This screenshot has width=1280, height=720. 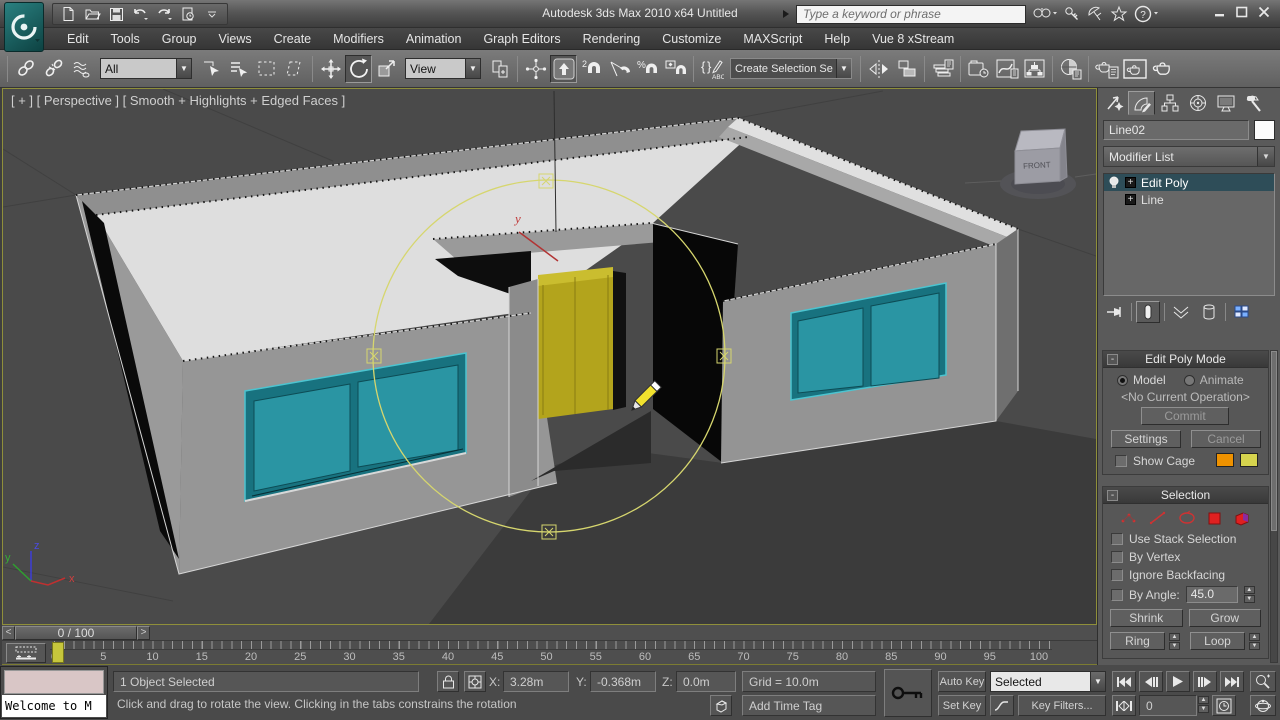 I want to click on cage-color-swatch, so click(x=1225, y=460).